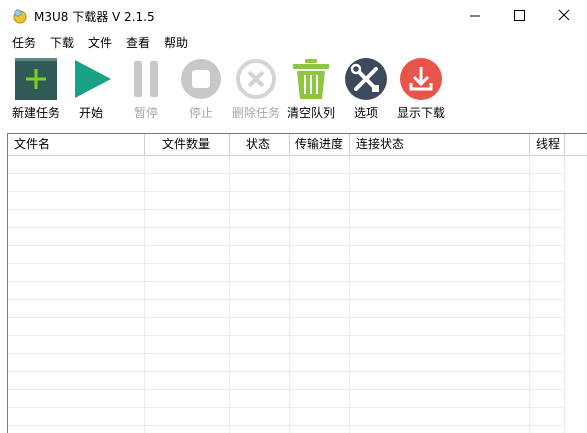  Describe the element at coordinates (24, 42) in the screenshot. I see `menu-task: 任务` at that location.